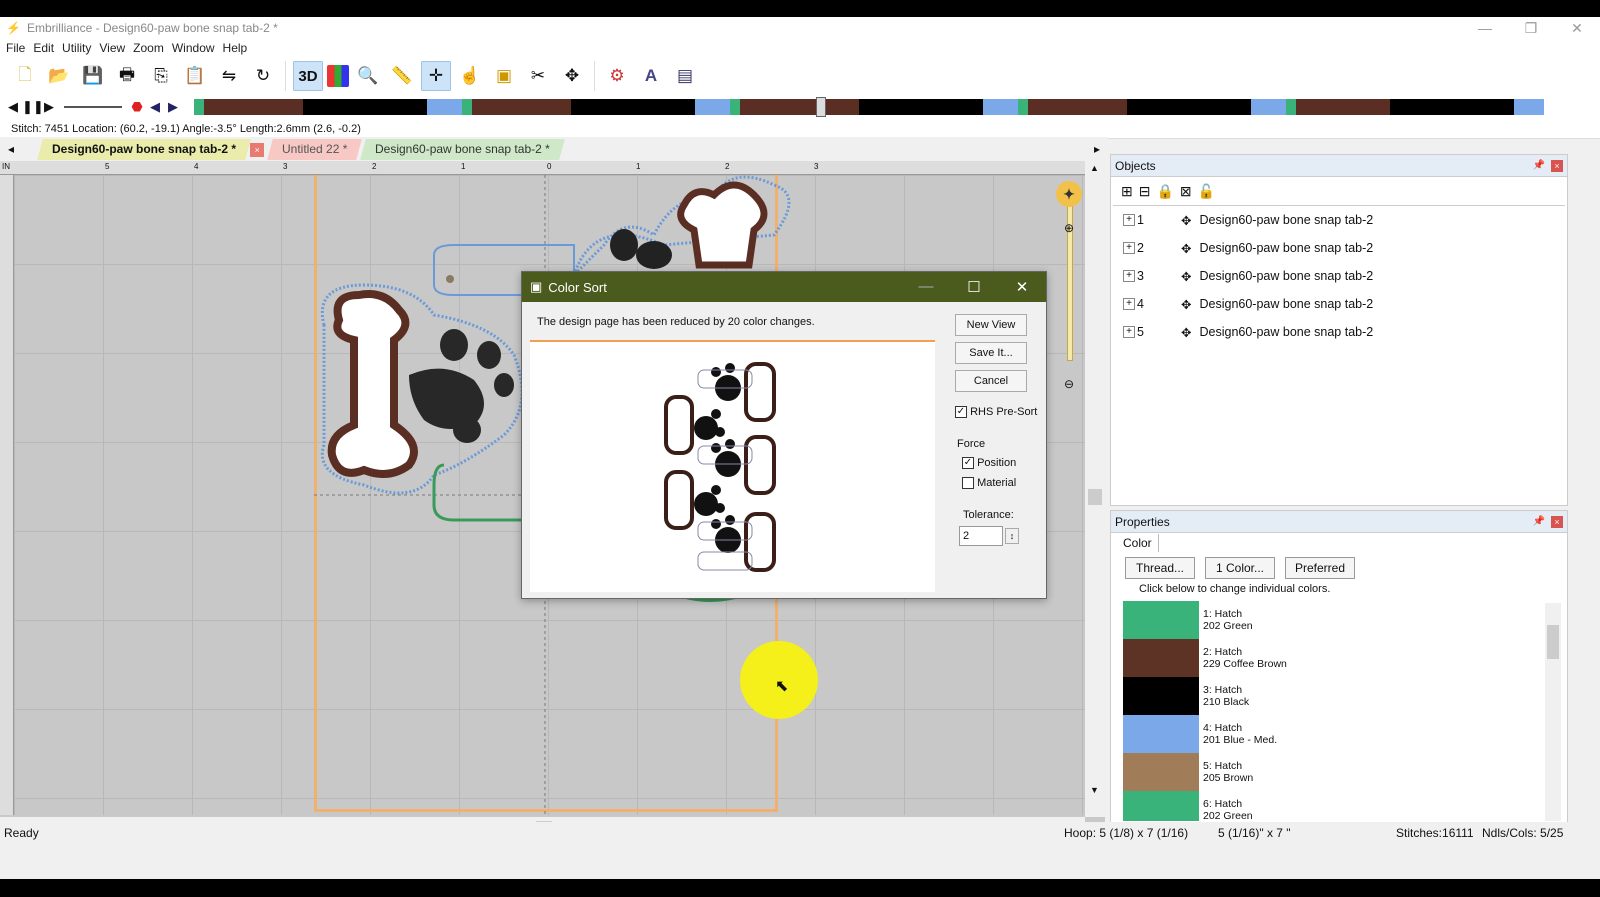 The height and width of the screenshot is (897, 1600). I want to click on canvas-vertical-scrollbar: ▲ ▼, so click(1095, 489).